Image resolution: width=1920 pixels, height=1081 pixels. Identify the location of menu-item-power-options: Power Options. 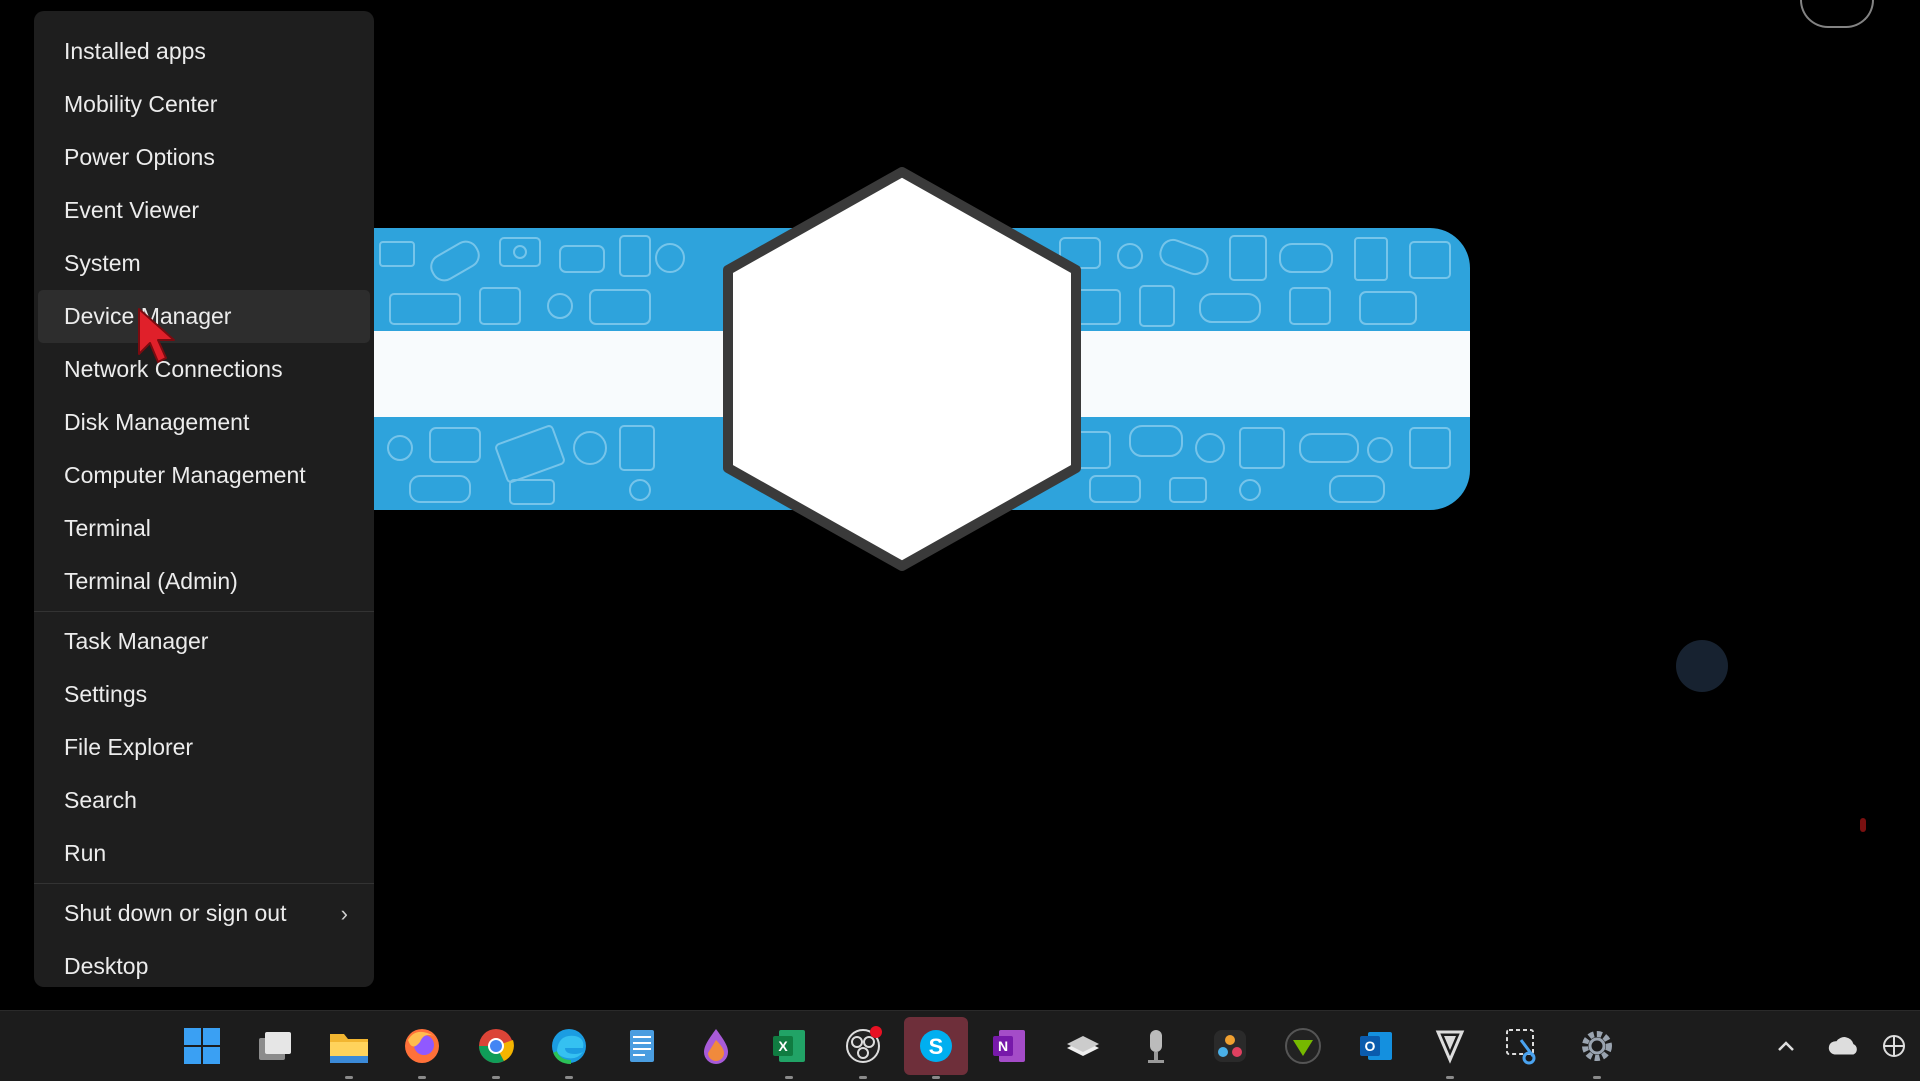
(204, 157).